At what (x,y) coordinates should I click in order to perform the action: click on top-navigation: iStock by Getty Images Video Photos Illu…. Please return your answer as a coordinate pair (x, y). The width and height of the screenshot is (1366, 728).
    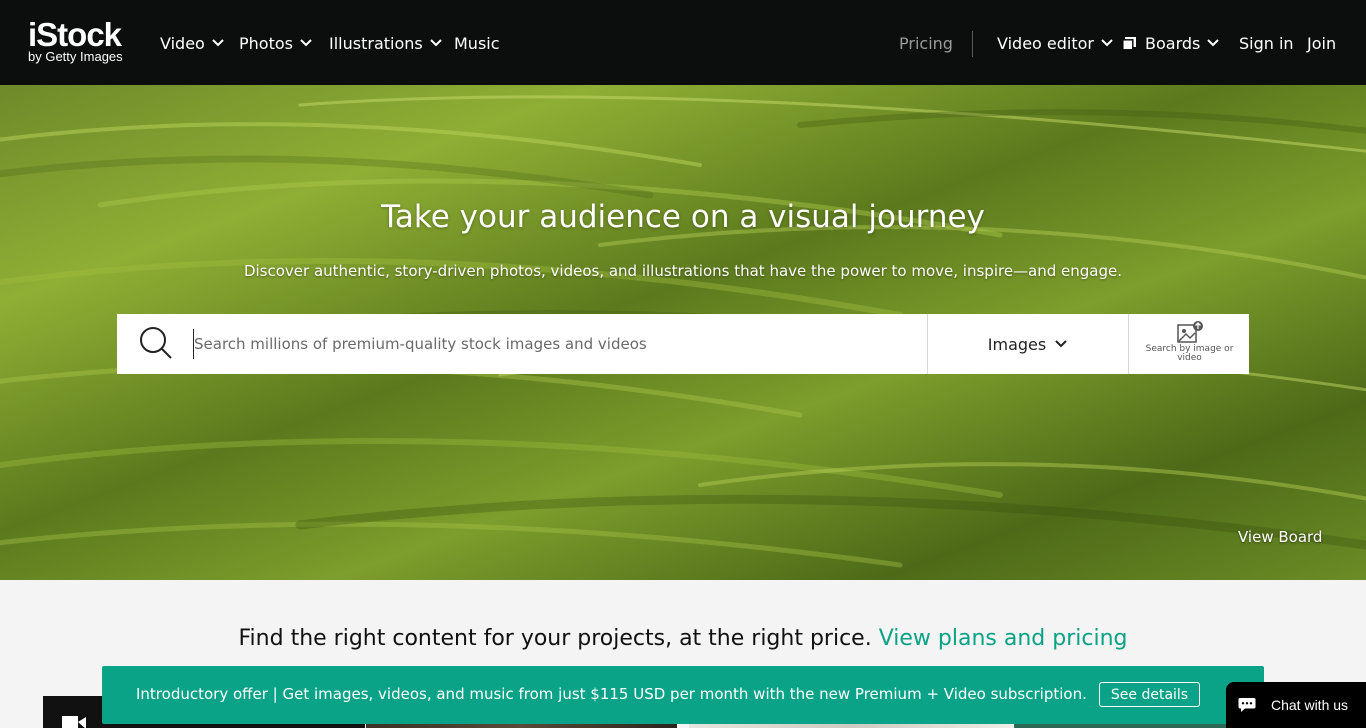
    Looking at the image, I should click on (683, 42).